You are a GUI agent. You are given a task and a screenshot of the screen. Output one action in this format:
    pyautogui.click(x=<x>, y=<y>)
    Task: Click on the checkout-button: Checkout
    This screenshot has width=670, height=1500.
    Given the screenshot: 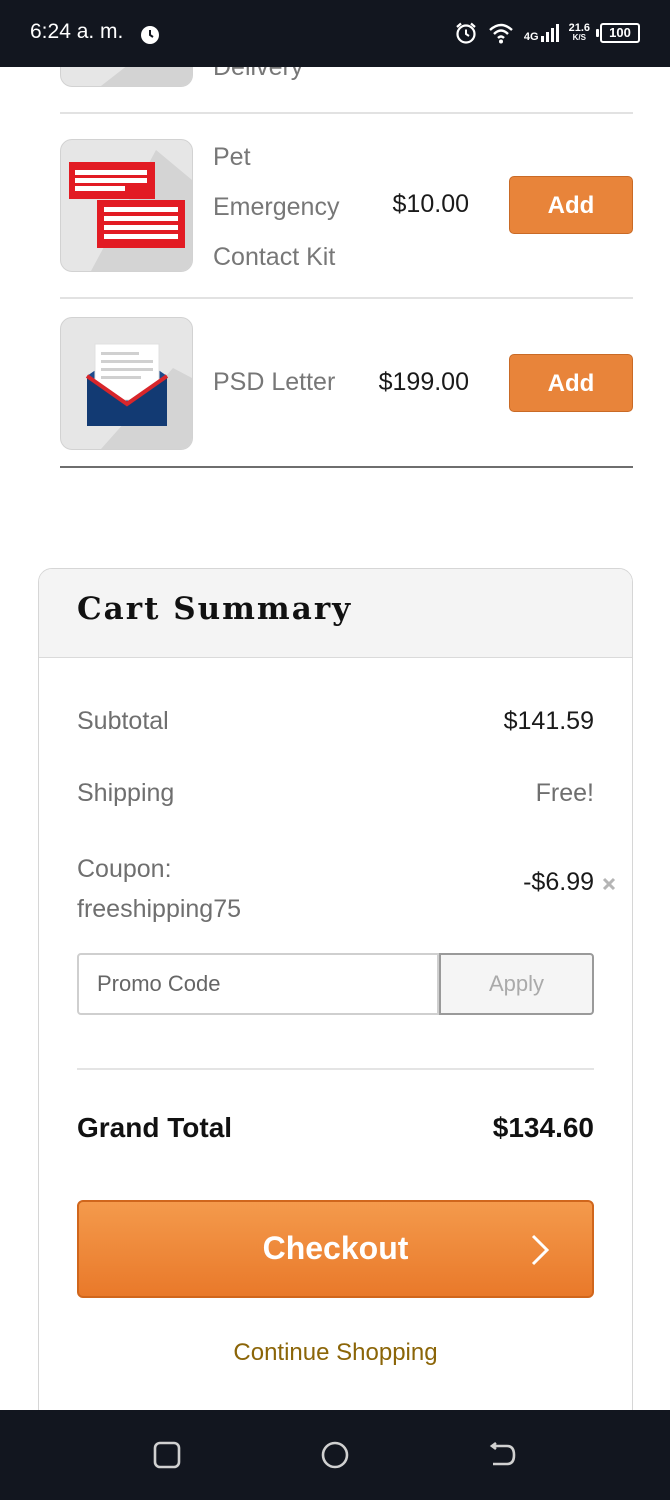 What is the action you would take?
    pyautogui.click(x=335, y=1249)
    